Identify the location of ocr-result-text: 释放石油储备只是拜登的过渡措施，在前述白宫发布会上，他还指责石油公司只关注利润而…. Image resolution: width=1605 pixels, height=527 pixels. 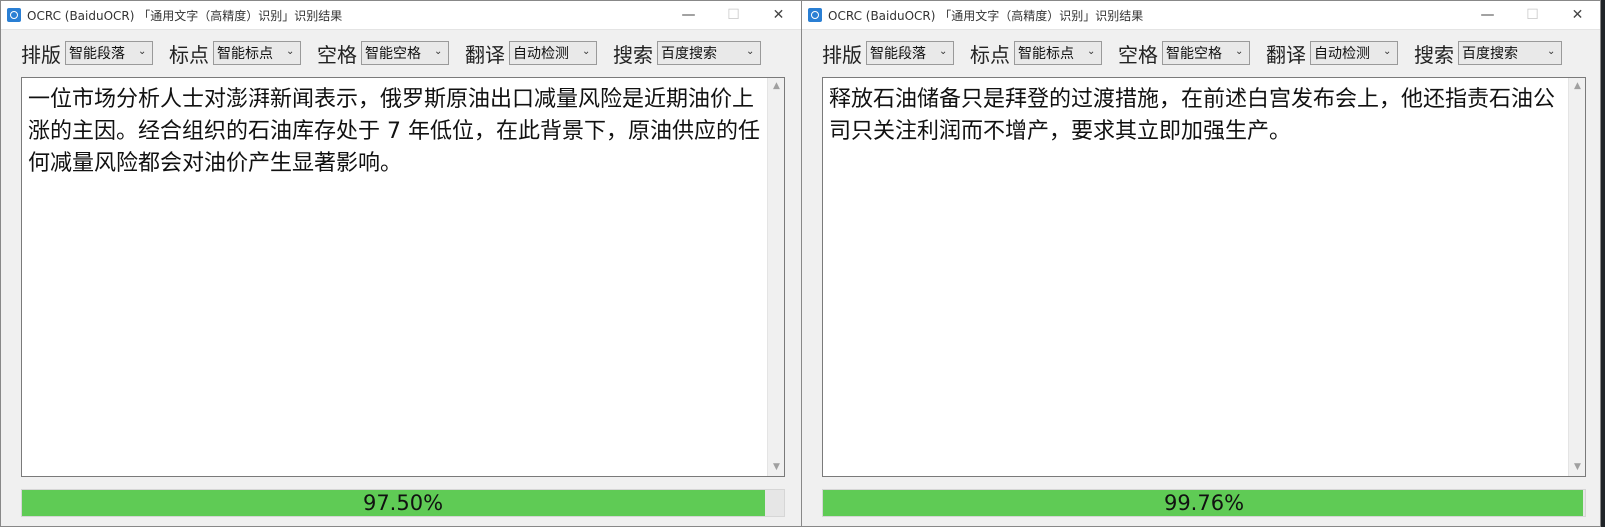
(1197, 116).